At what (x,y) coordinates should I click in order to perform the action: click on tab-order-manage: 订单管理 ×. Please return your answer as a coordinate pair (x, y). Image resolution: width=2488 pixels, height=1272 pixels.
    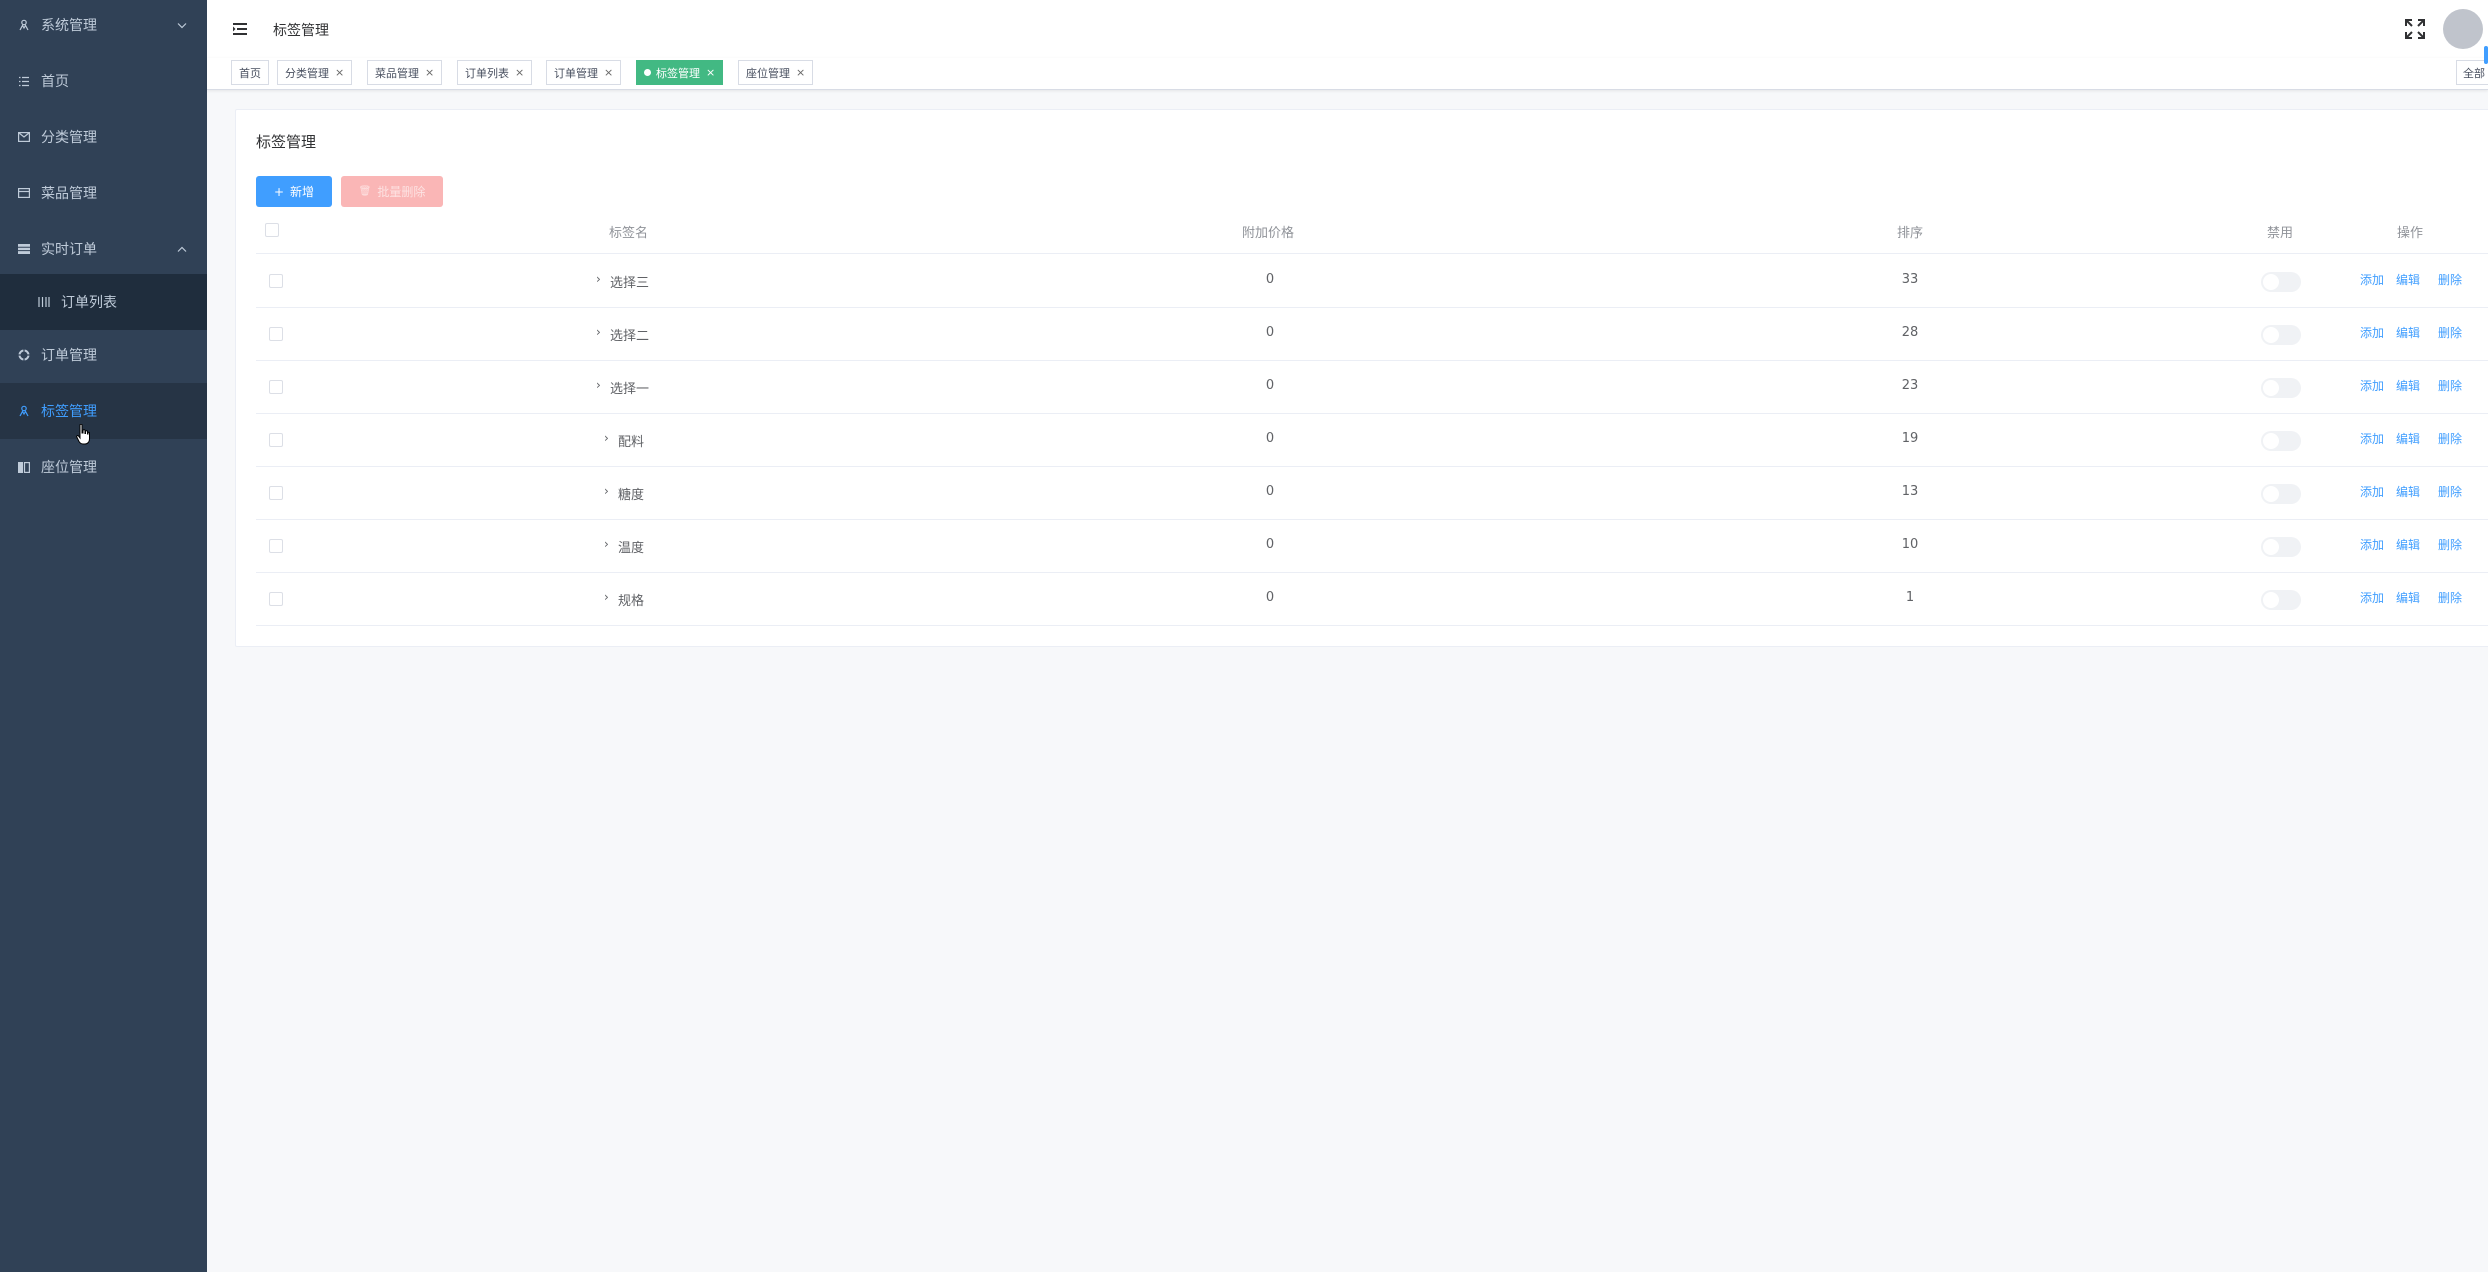
    Looking at the image, I should click on (584, 72).